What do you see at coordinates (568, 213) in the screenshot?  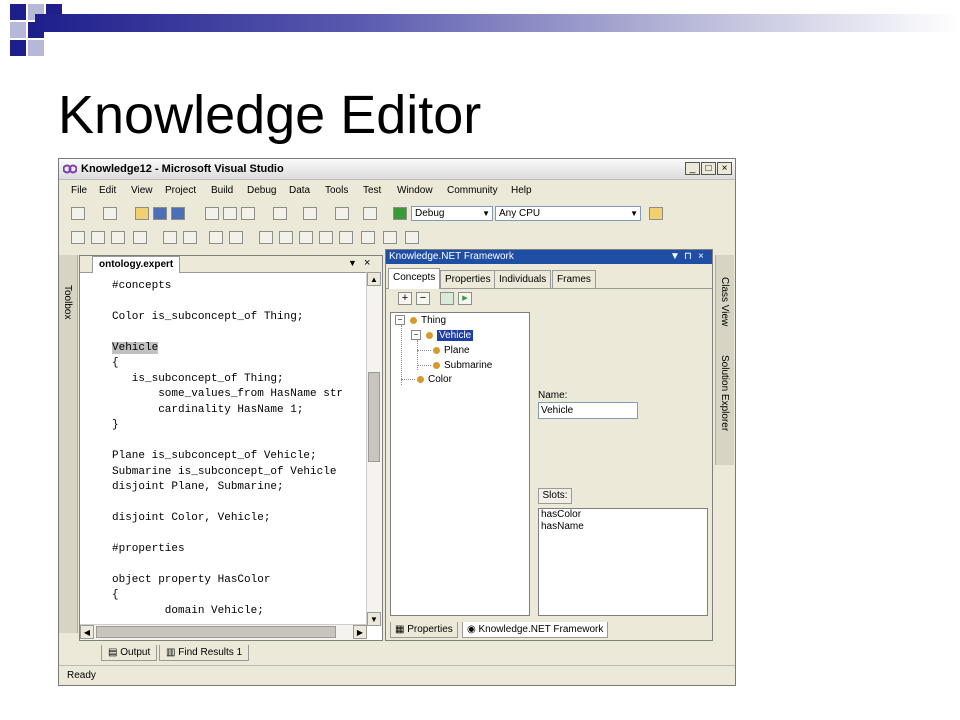 I see `platform-select: Any CPU ▼` at bounding box center [568, 213].